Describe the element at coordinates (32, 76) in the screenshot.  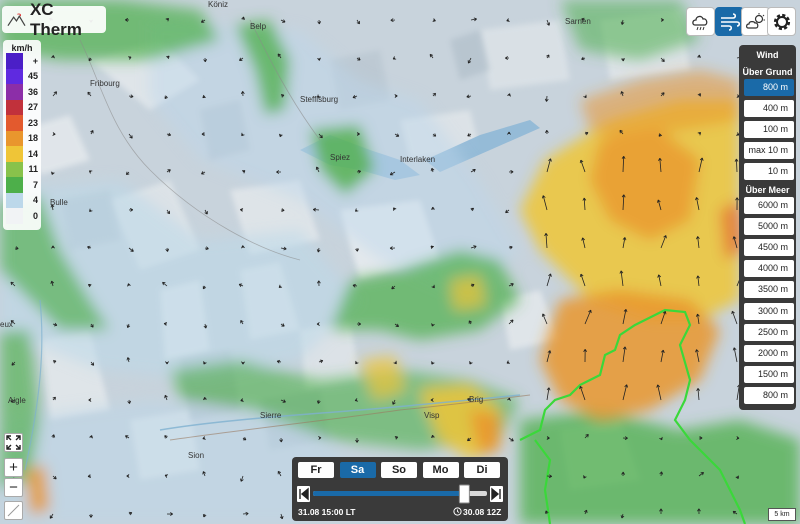
I see `legend-label: 45` at that location.